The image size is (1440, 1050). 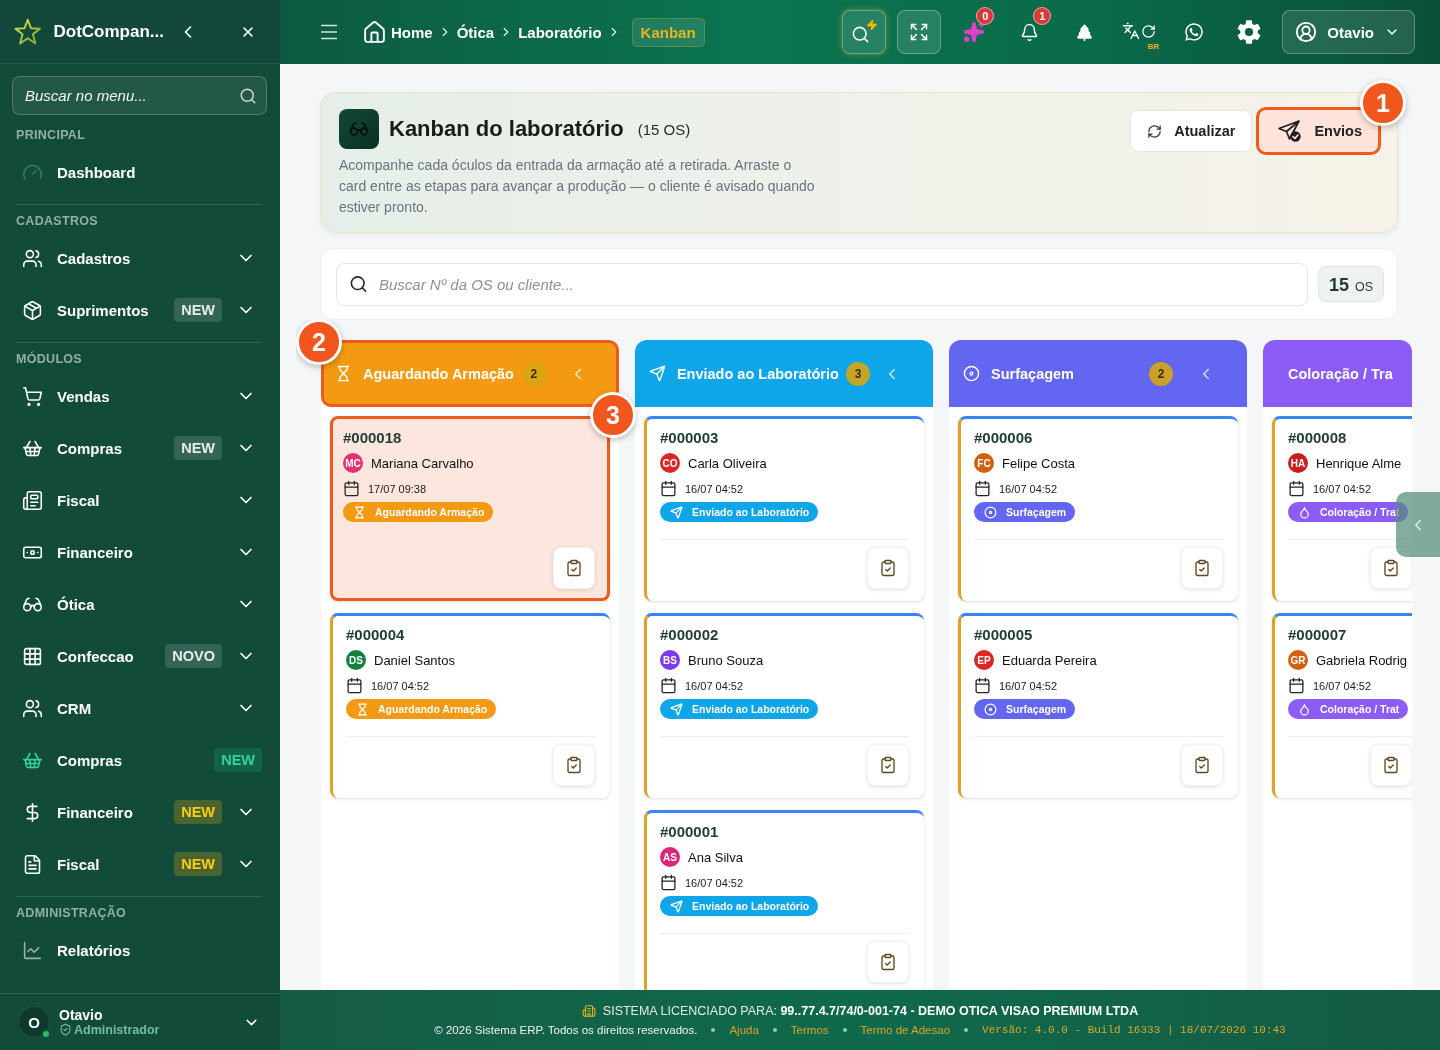 I want to click on order-card: #000008 HA Henrique Alme 16/07 04:52 Coloração / Trat, so click(x=1342, y=508).